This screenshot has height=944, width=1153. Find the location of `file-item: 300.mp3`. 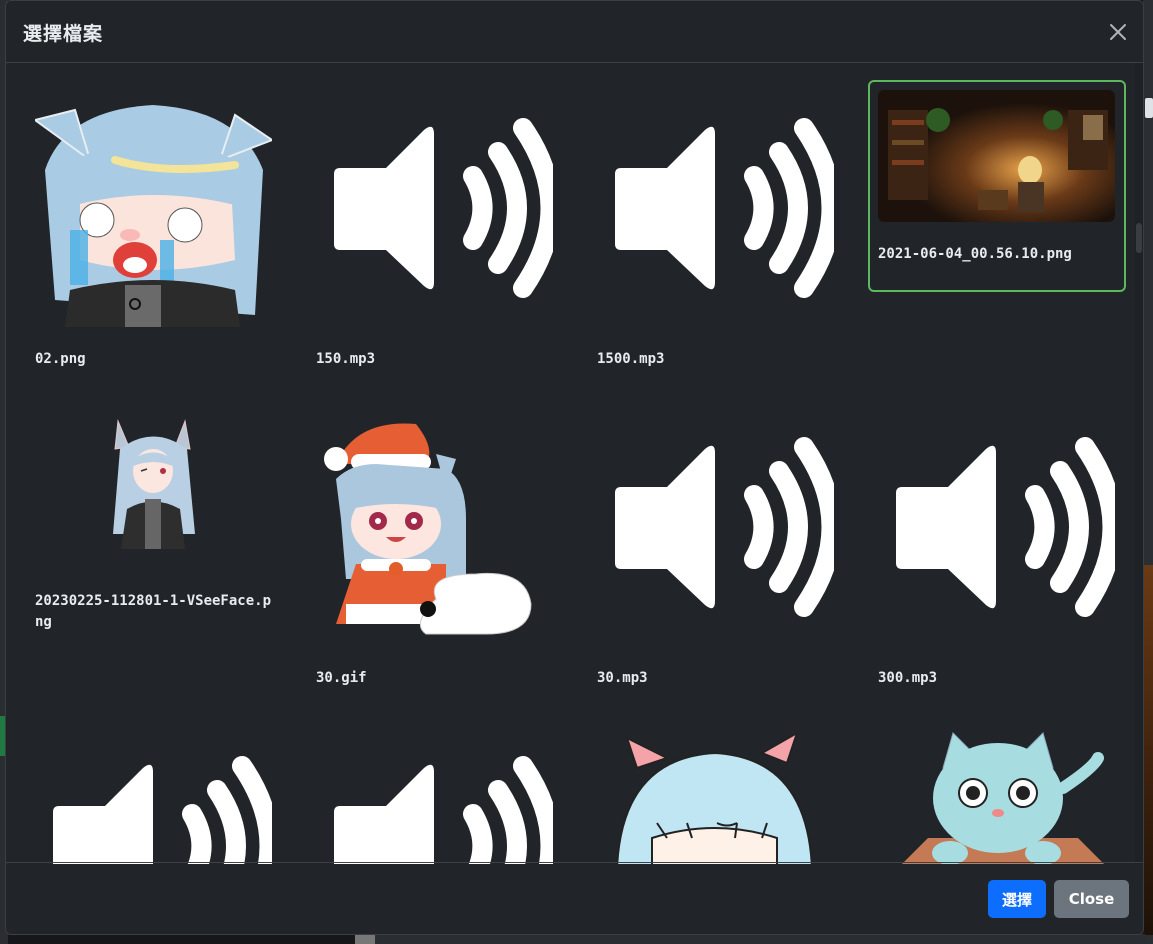

file-item: 300.mp3 is located at coordinates (997, 549).